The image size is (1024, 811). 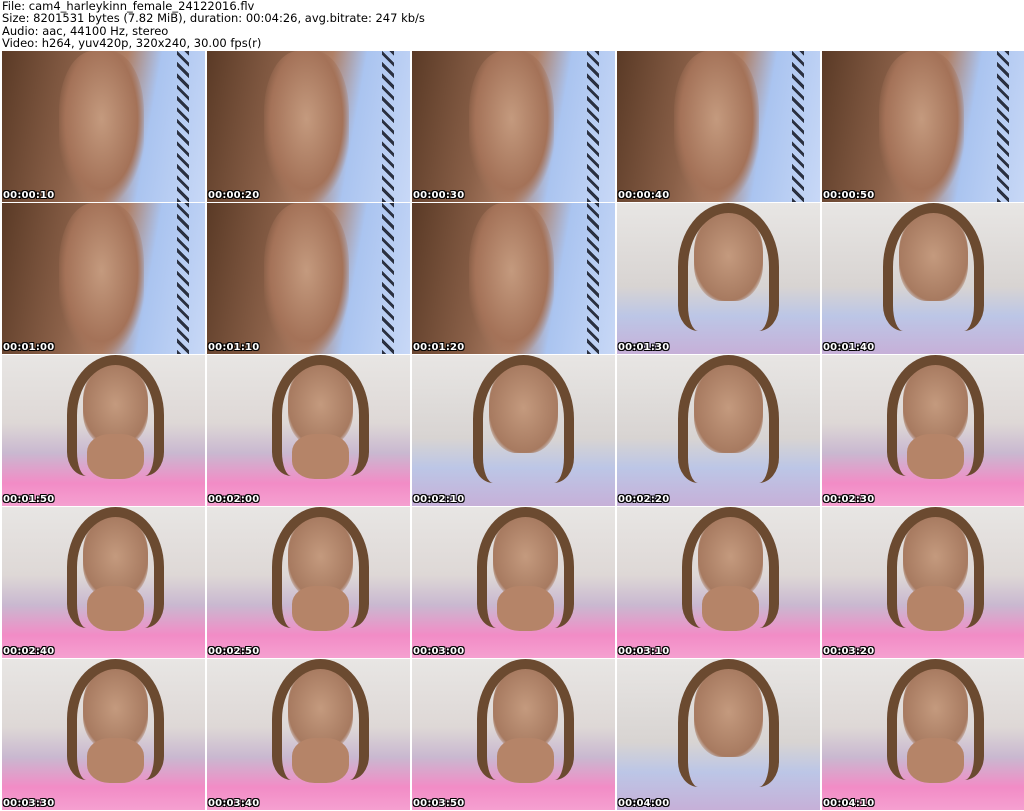 I want to click on video-thumbnail: 00:03:20, so click(x=923, y=582).